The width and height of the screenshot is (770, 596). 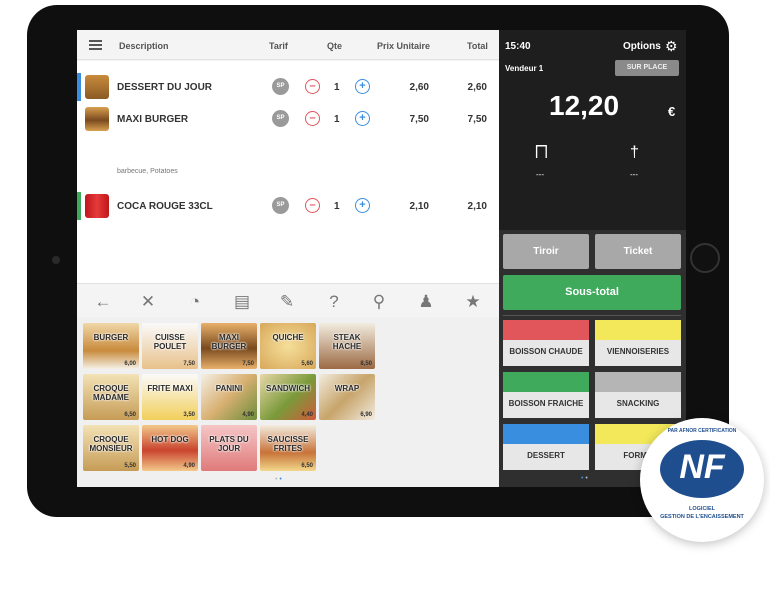 I want to click on product-tile: CUISSE POULET 7,50, so click(x=170, y=346).